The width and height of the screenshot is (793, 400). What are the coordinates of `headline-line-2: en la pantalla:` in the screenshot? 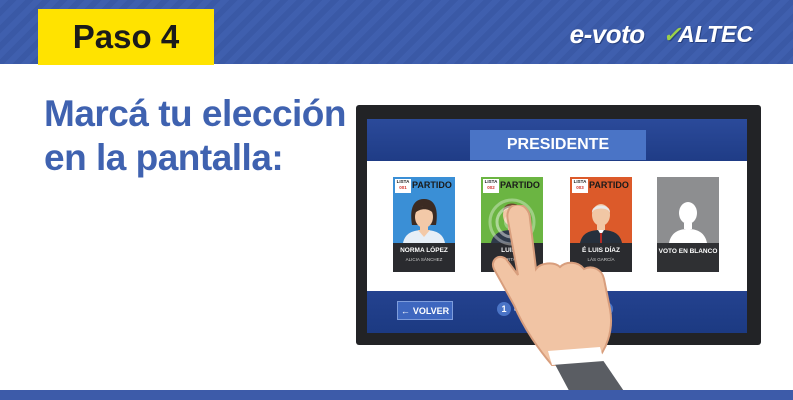 It's located at (164, 157).